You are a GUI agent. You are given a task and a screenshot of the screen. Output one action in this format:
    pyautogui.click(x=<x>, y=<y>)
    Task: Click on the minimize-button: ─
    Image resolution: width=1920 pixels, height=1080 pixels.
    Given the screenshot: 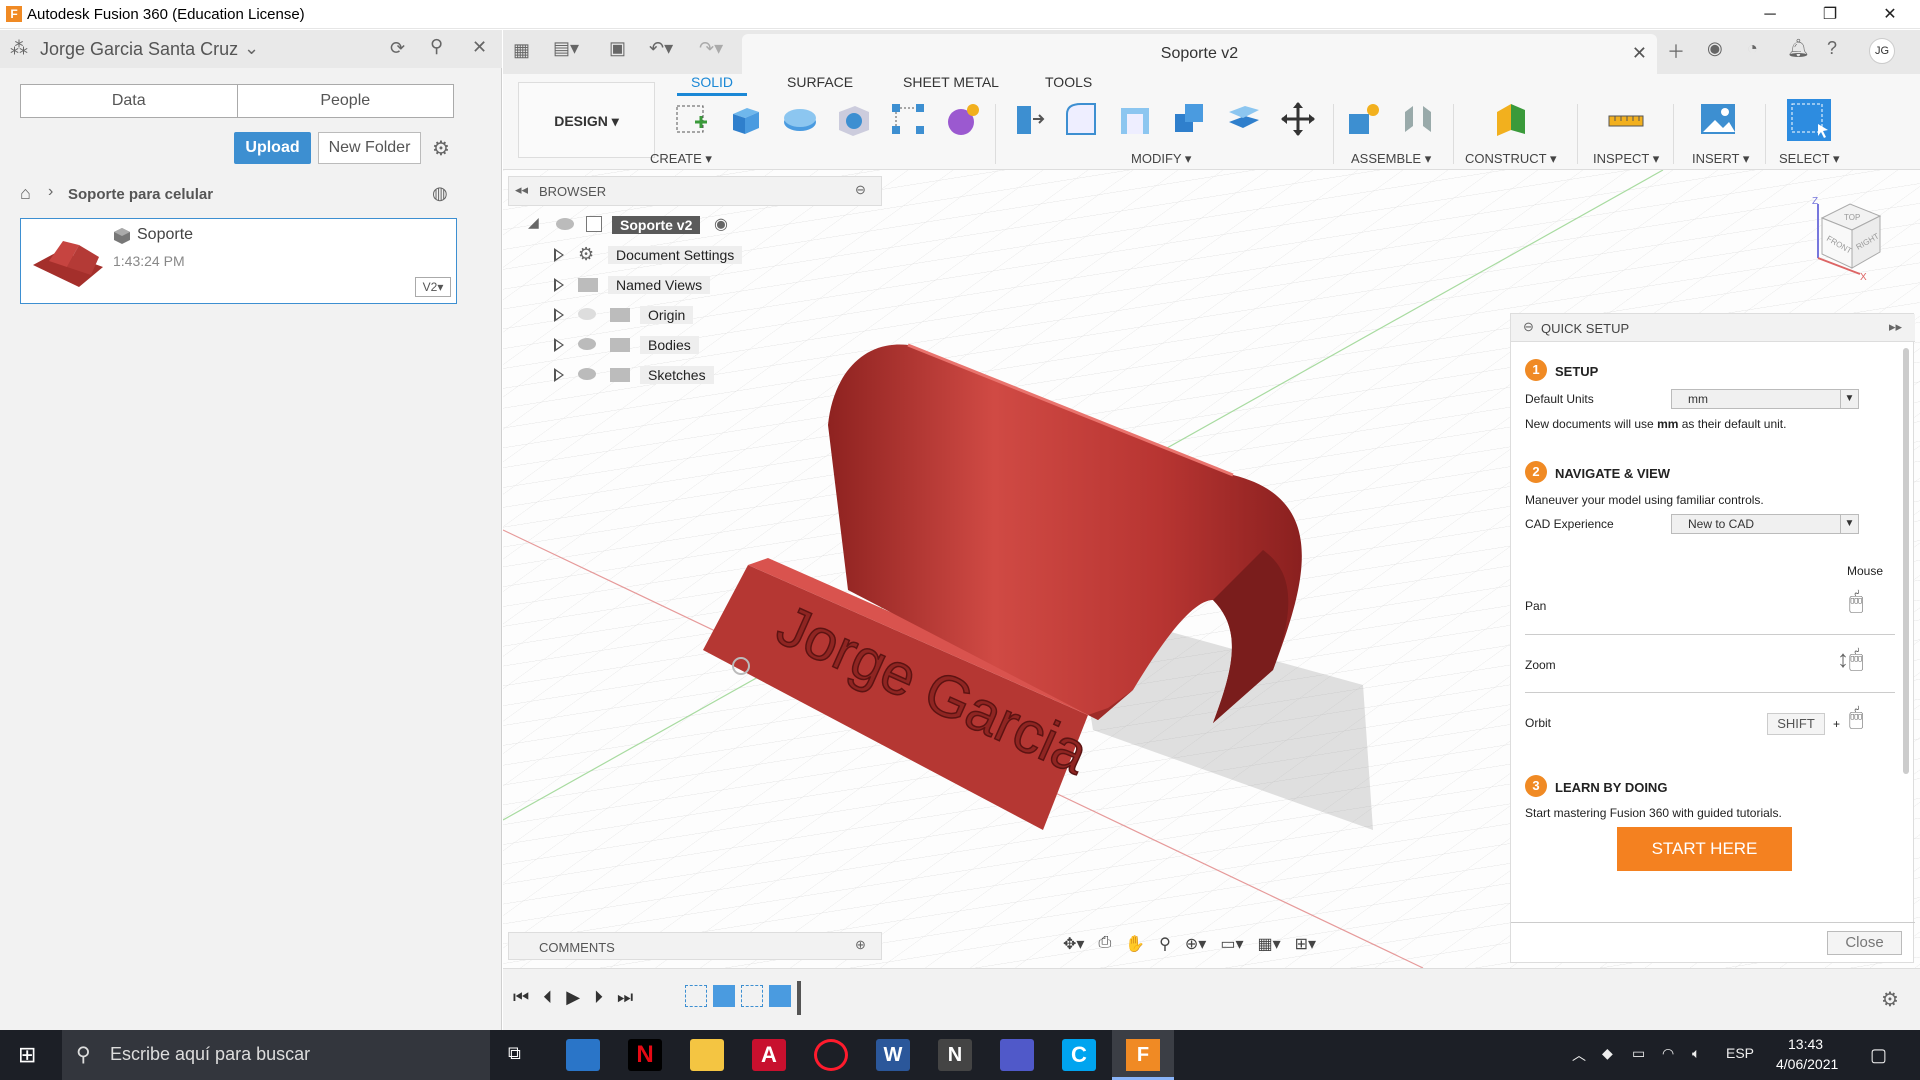 What is the action you would take?
    pyautogui.click(x=1770, y=14)
    